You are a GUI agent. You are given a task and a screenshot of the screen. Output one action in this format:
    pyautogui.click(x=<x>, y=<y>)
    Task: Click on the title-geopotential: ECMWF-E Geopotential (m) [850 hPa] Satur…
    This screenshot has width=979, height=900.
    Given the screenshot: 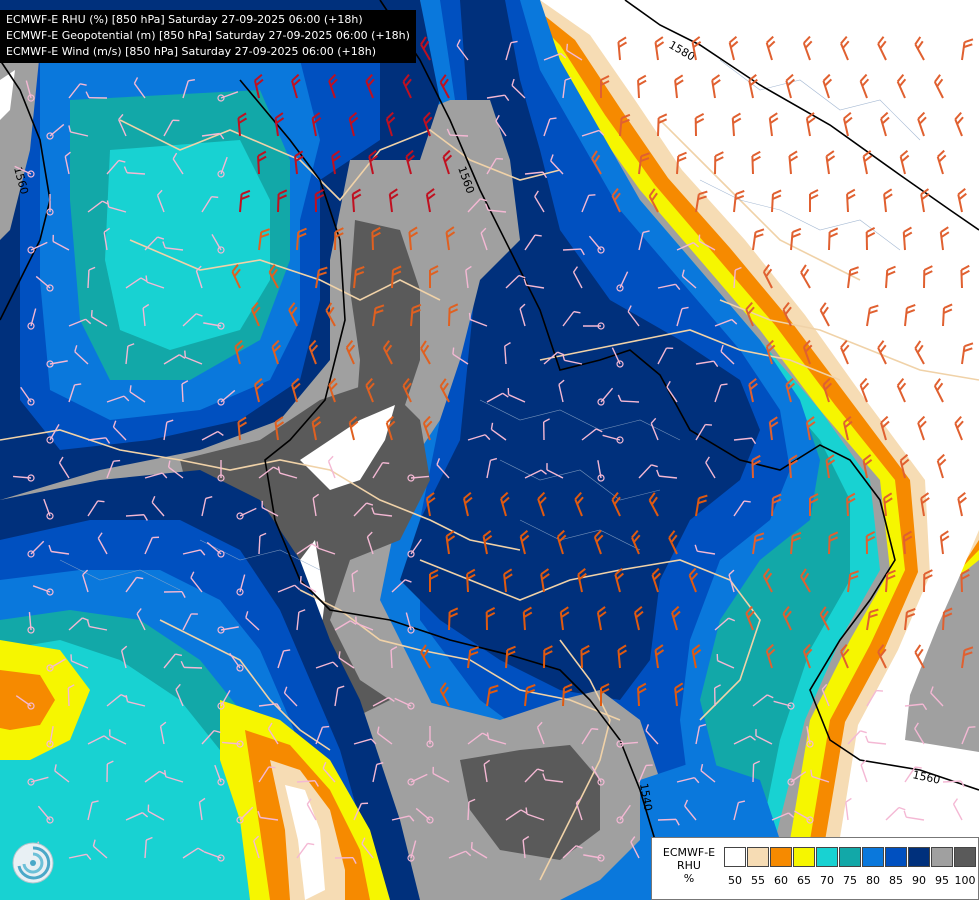 What is the action you would take?
    pyautogui.click(x=208, y=35)
    